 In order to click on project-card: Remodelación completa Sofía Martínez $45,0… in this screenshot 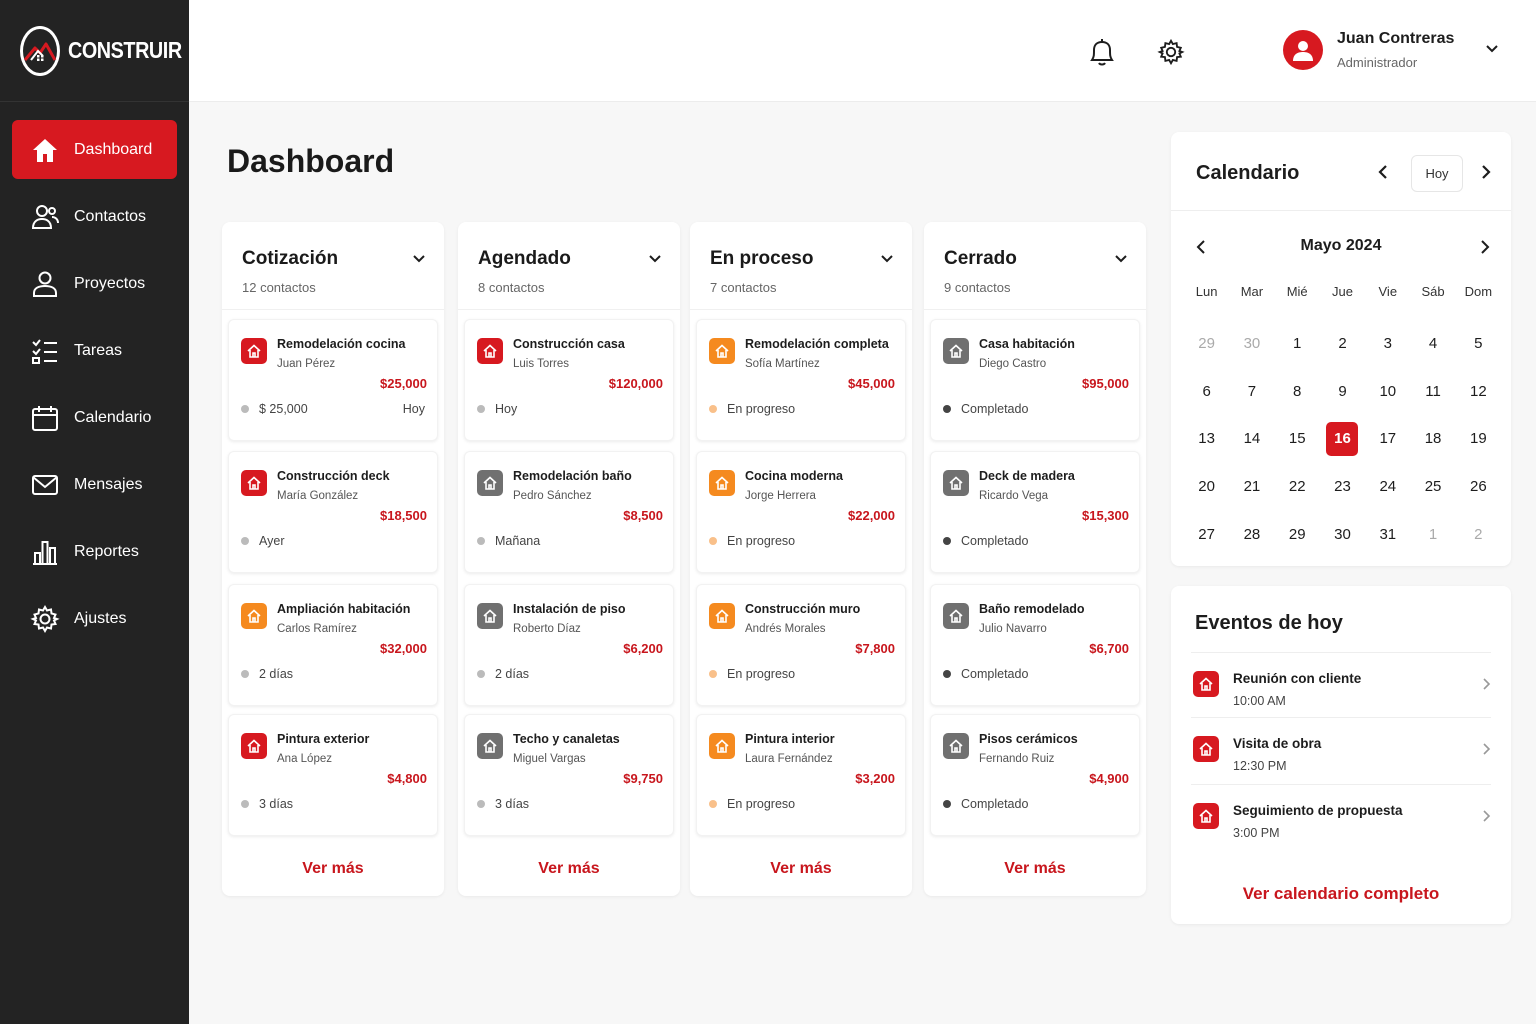, I will do `click(801, 380)`.